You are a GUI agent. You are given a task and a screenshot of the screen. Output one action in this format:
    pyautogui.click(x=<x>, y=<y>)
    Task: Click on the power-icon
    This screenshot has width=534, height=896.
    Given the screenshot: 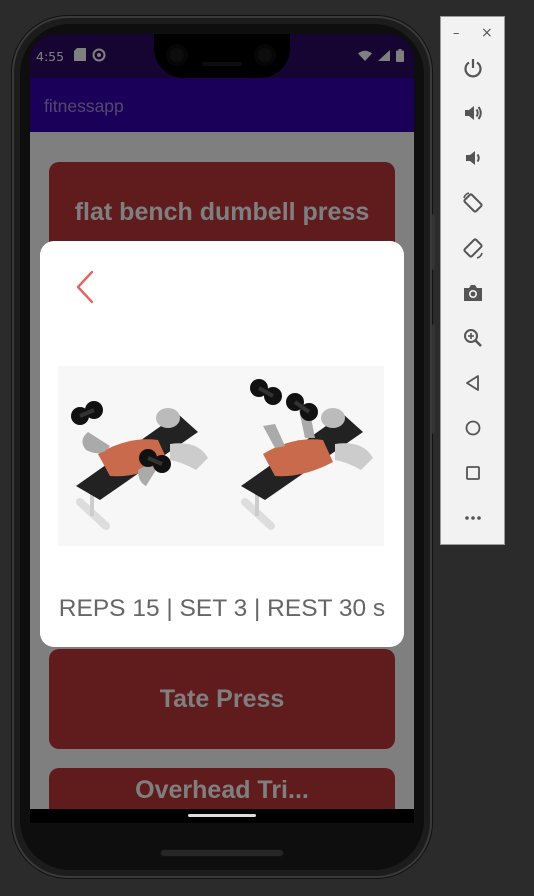 What is the action you would take?
    pyautogui.click(x=473, y=68)
    